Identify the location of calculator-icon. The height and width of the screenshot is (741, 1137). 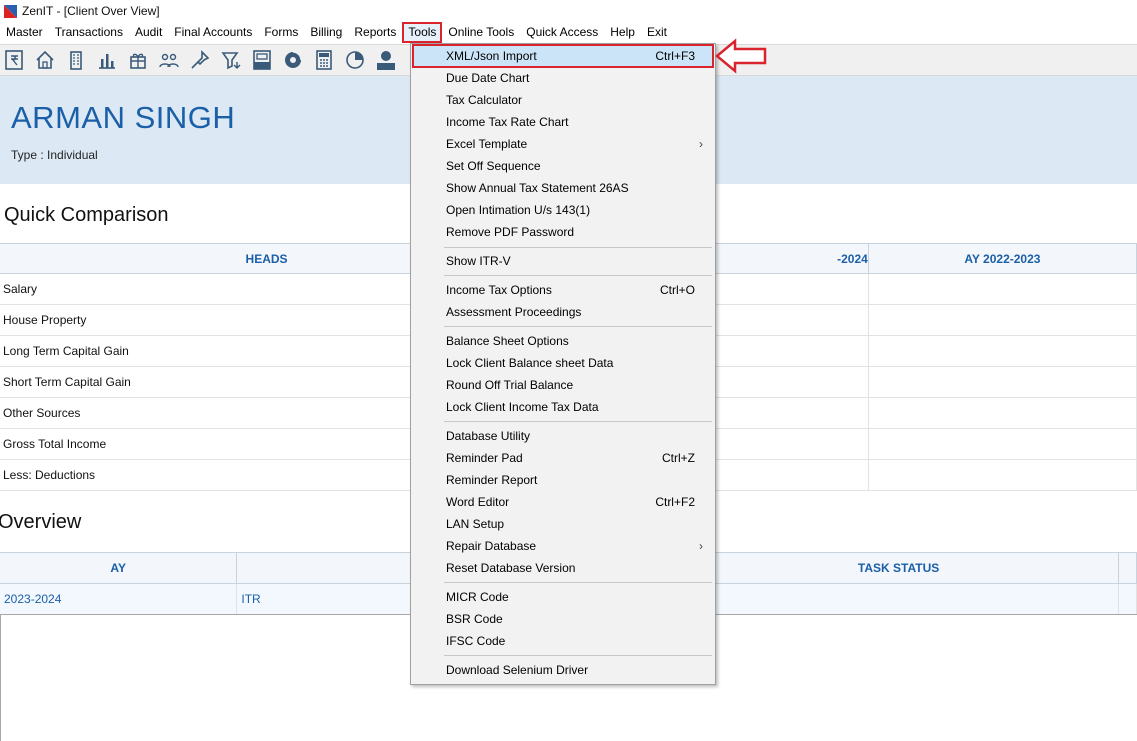
(323, 60).